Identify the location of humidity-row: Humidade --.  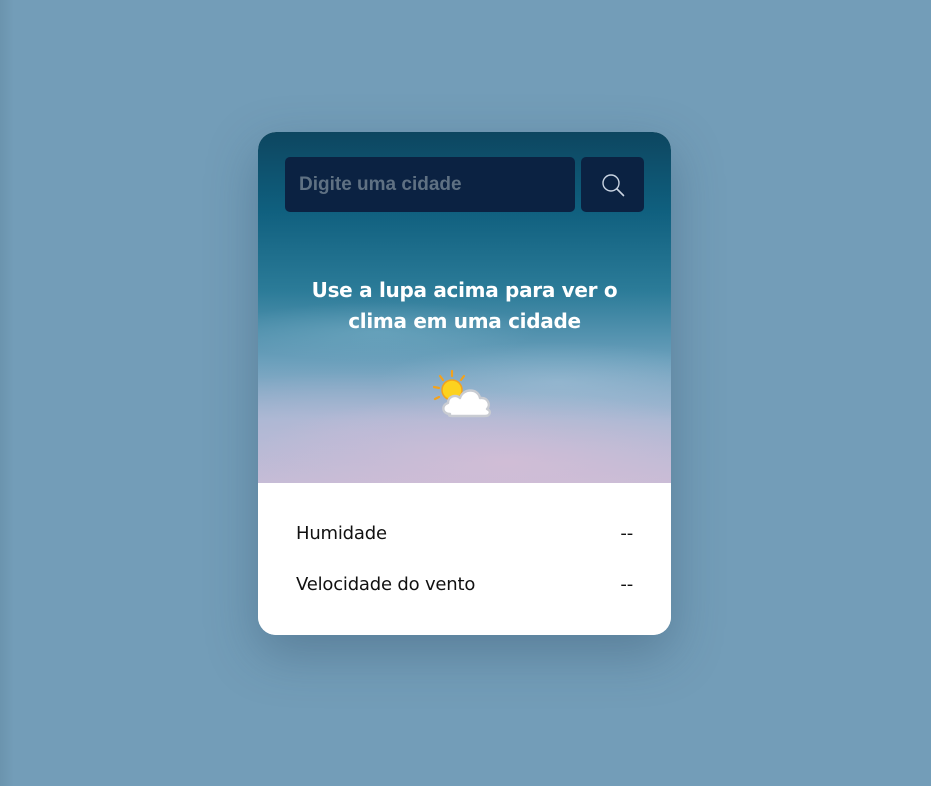
(464, 533).